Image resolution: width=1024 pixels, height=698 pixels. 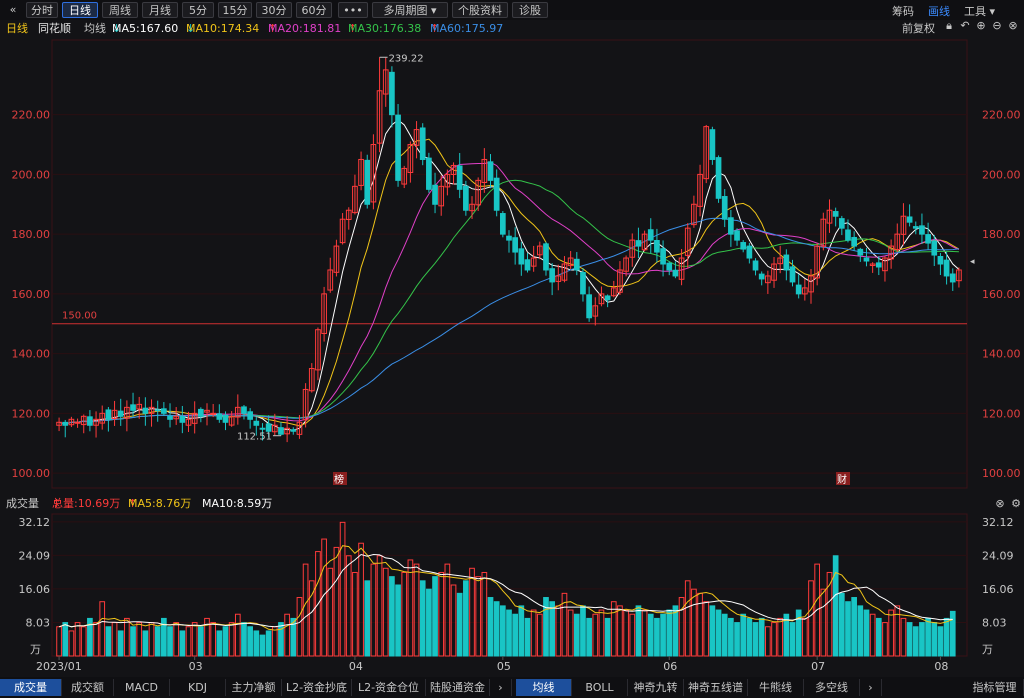 I want to click on date-label: 08, so click(x=941, y=666).